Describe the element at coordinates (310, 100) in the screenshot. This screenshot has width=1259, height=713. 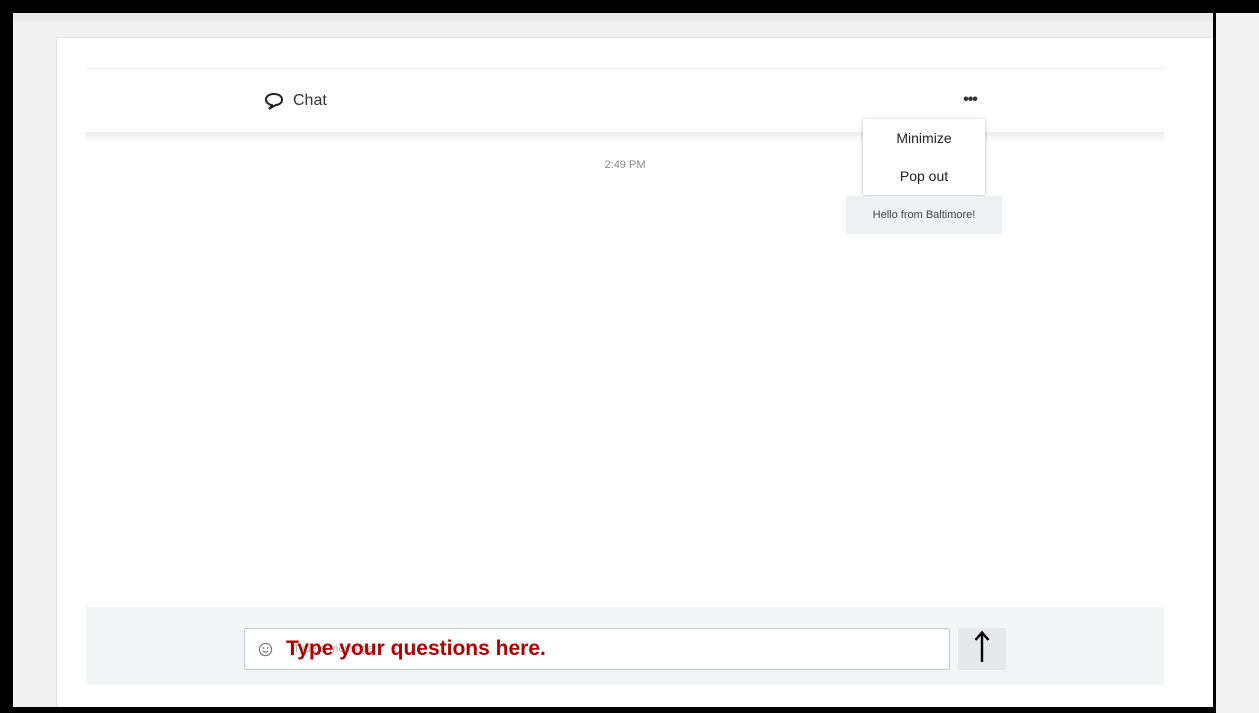
I see `chat-title-label: Chat` at that location.